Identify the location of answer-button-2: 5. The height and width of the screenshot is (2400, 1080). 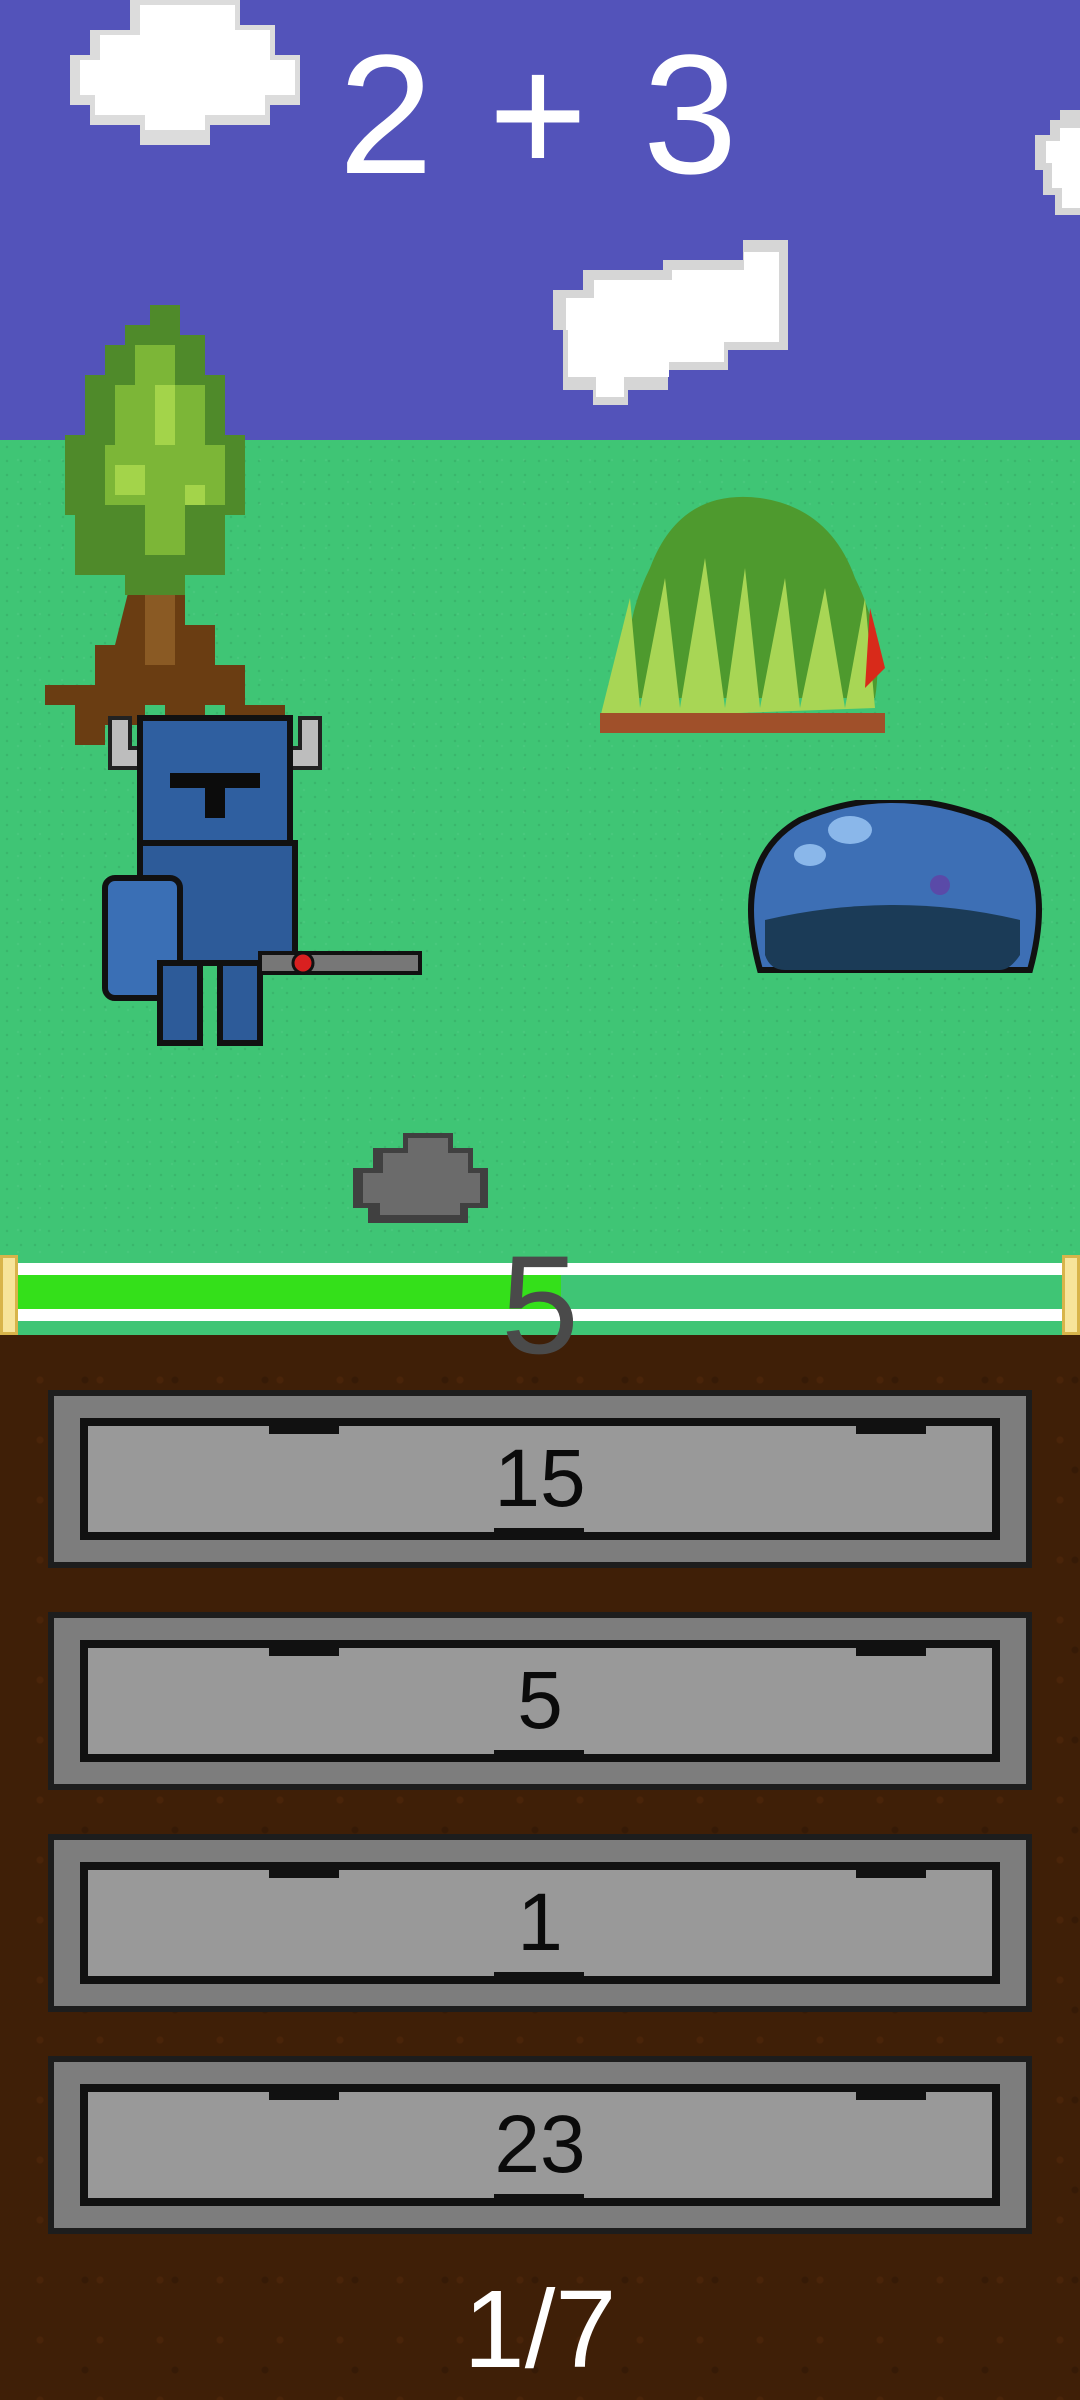
(540, 1701).